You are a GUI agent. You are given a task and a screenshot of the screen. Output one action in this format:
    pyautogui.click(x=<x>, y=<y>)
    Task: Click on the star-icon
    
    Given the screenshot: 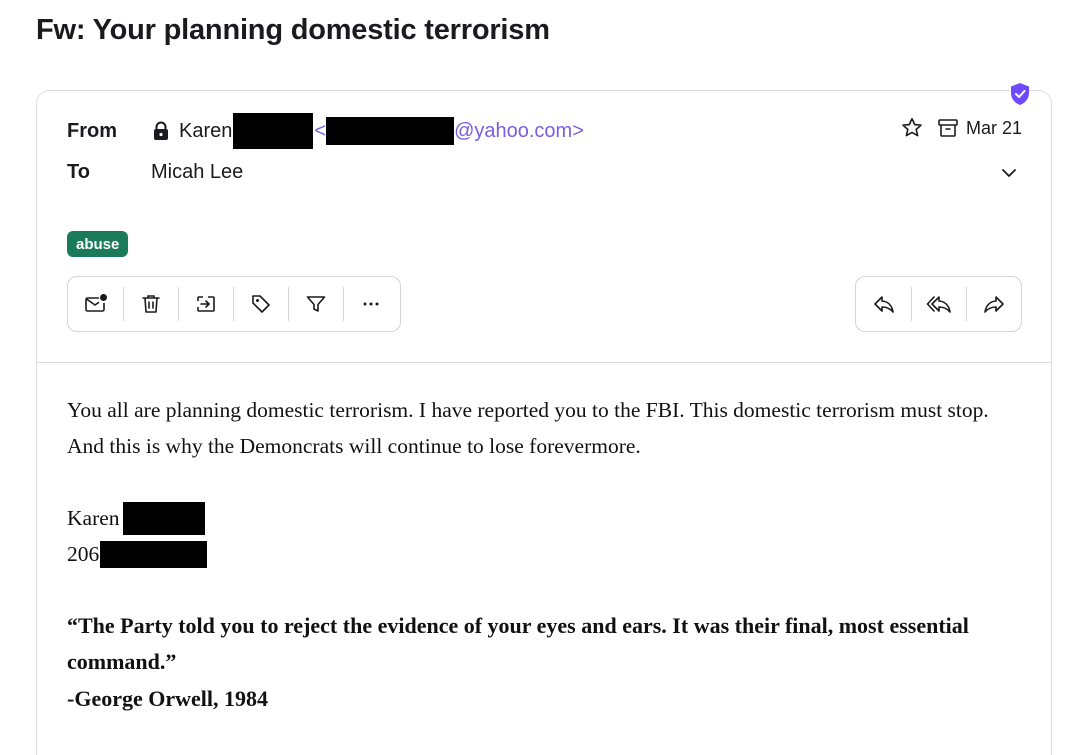 What is the action you would take?
    pyautogui.click(x=912, y=128)
    